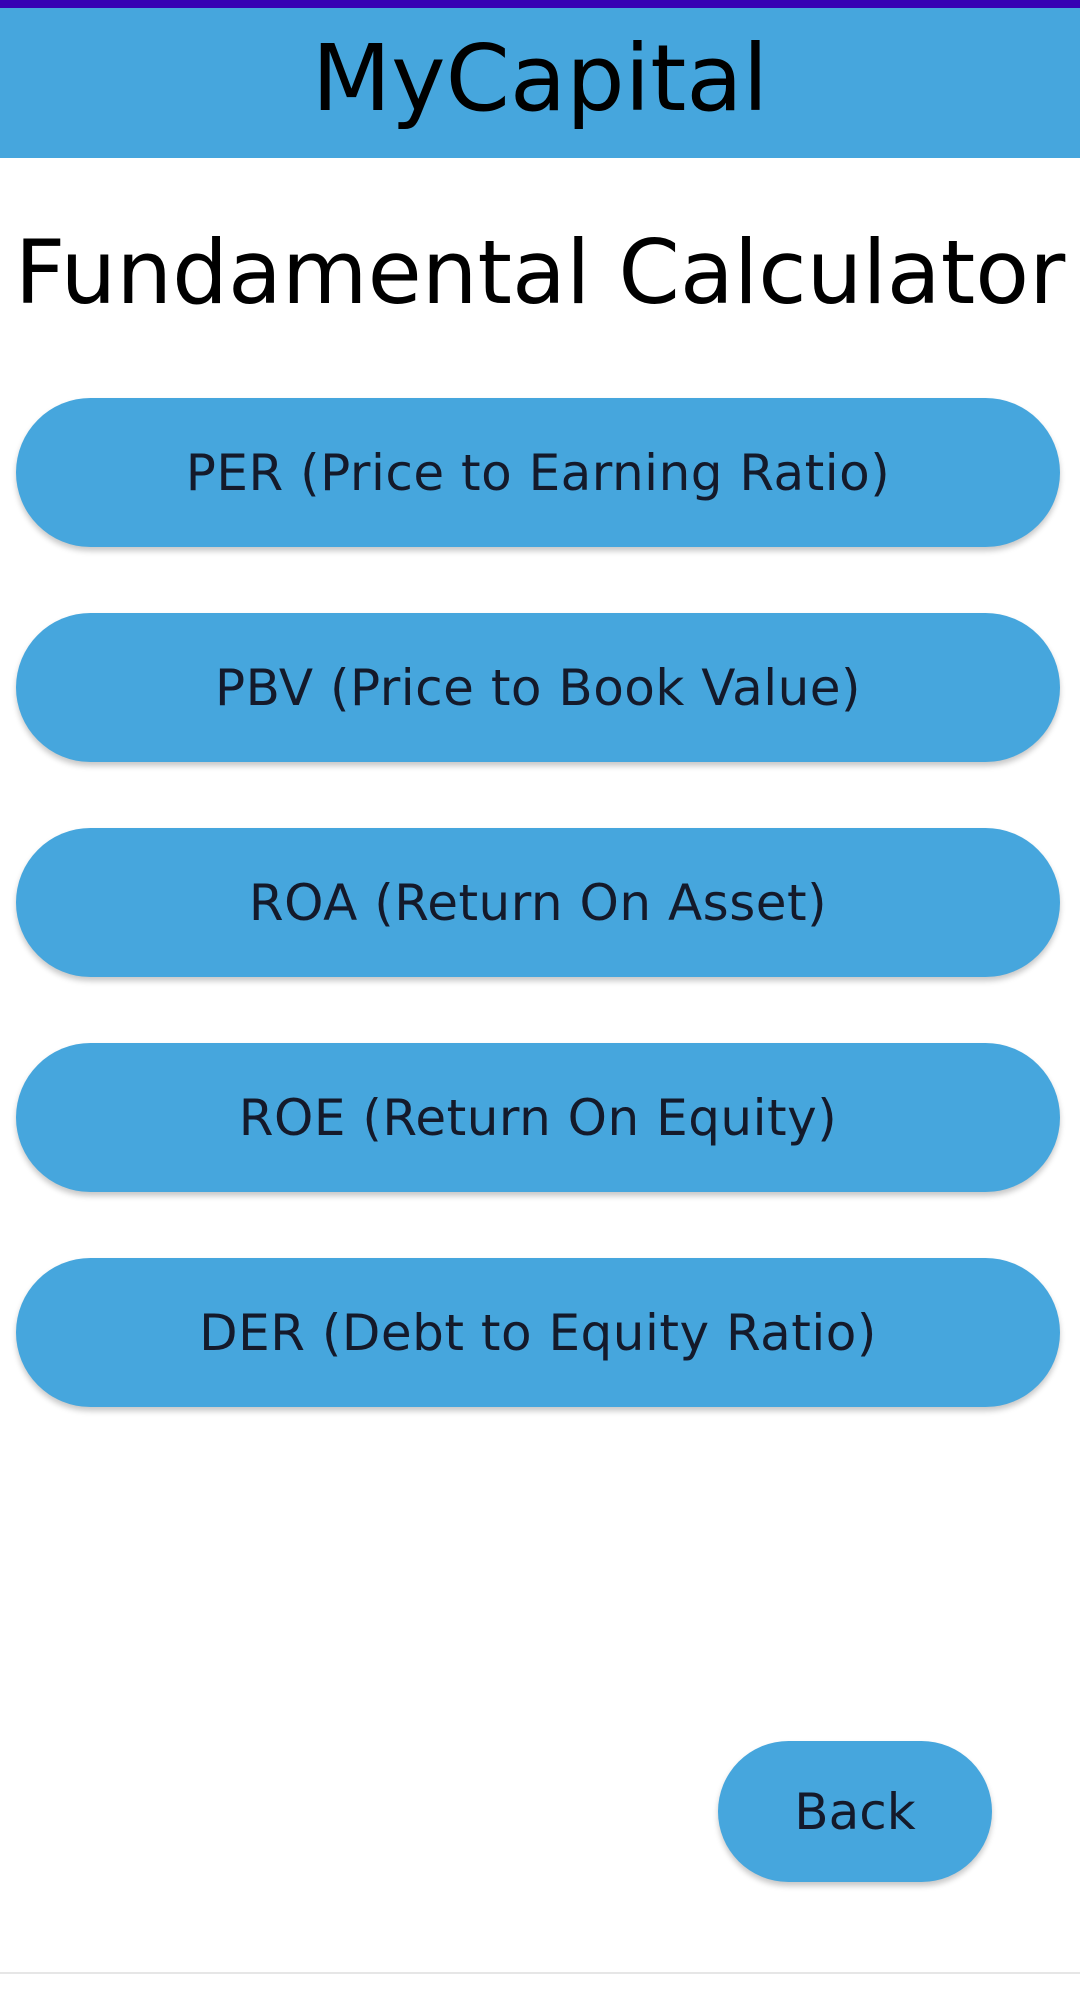 Image resolution: width=1080 pixels, height=1991 pixels. What do you see at coordinates (540, 78) in the screenshot?
I see `app-title: MyCapital` at bounding box center [540, 78].